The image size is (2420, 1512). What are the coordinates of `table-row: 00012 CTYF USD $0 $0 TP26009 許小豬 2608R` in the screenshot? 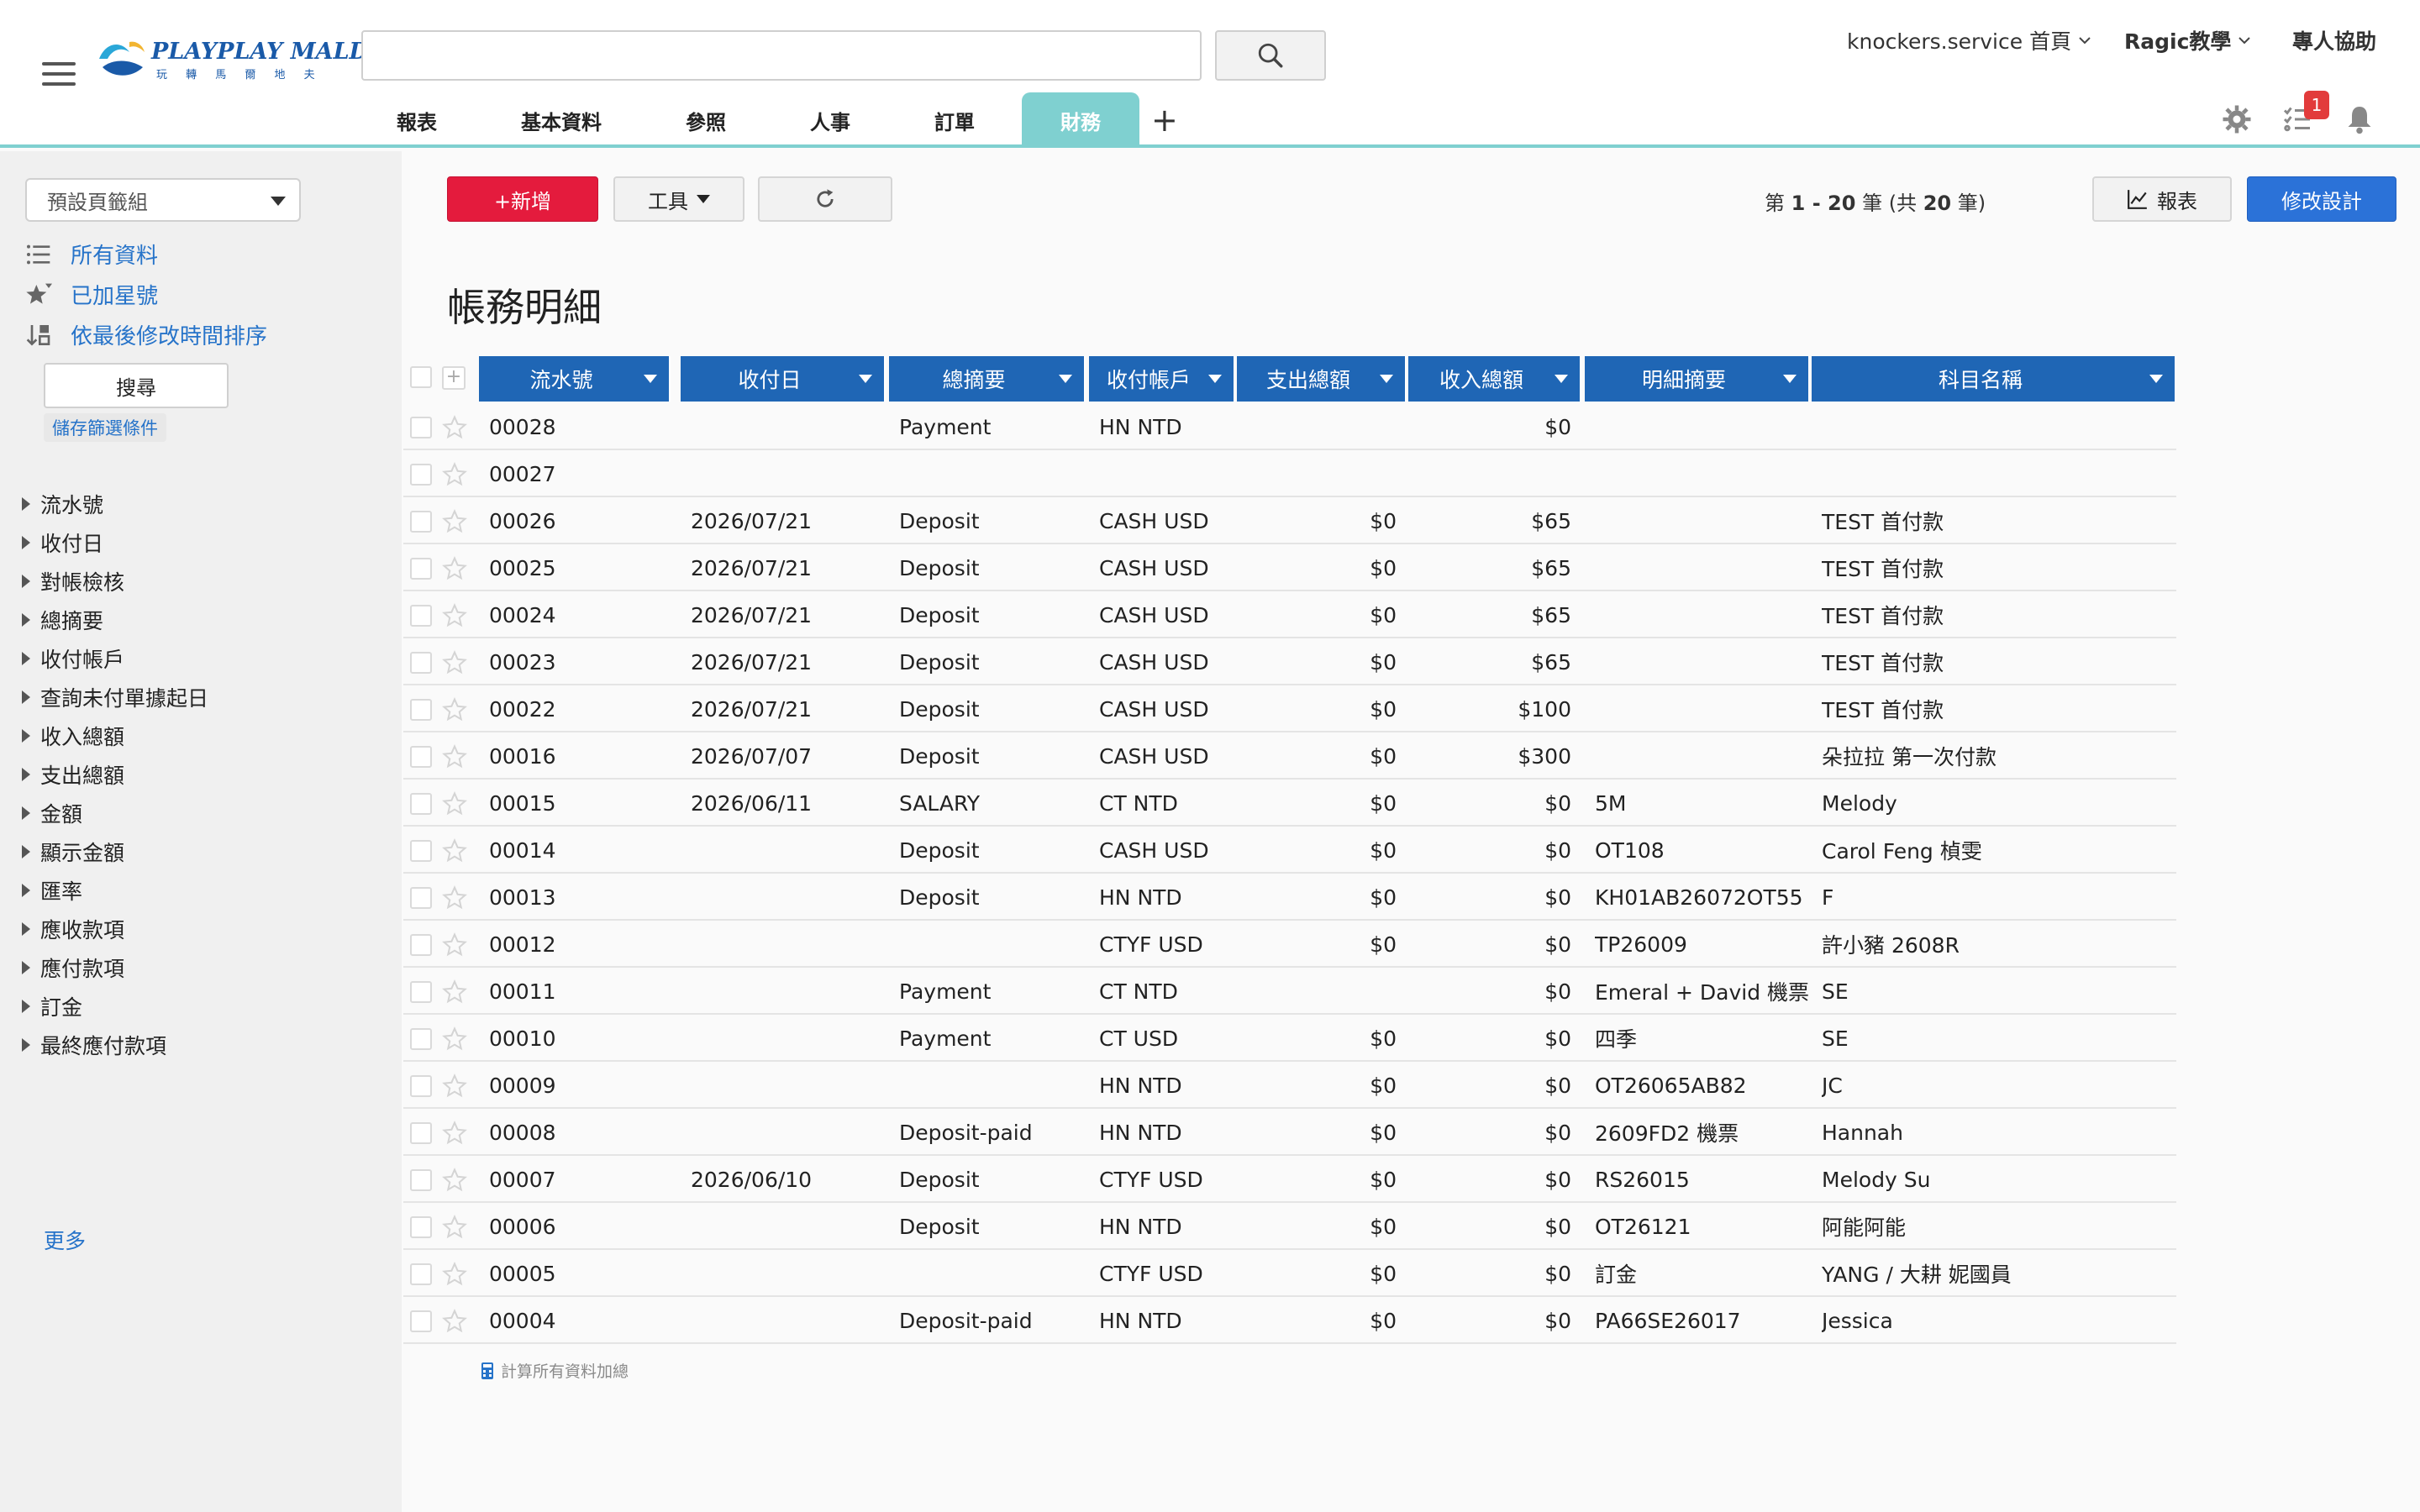 It's located at (1289, 944).